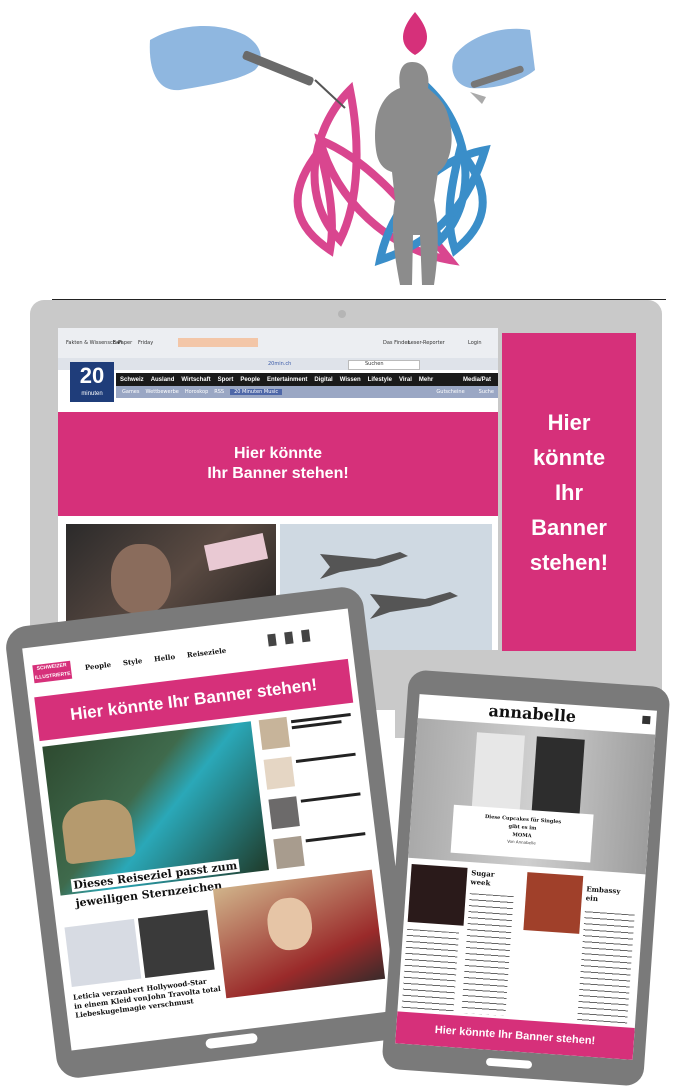  Describe the element at coordinates (132, 661) in the screenshot. I see `tablet-nav-style: Style` at that location.